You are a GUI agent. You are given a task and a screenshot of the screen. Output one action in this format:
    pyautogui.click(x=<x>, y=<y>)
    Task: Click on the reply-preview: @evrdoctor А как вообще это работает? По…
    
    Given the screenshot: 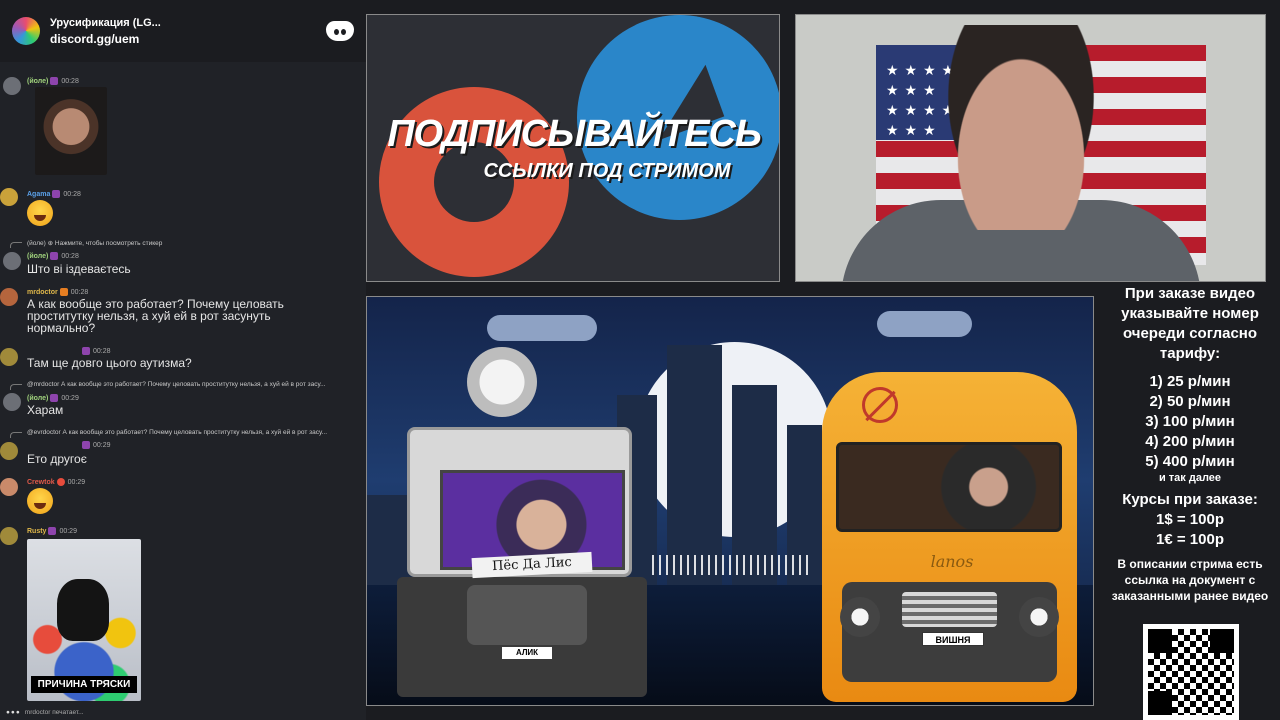 What is the action you would take?
    pyautogui.click(x=177, y=432)
    